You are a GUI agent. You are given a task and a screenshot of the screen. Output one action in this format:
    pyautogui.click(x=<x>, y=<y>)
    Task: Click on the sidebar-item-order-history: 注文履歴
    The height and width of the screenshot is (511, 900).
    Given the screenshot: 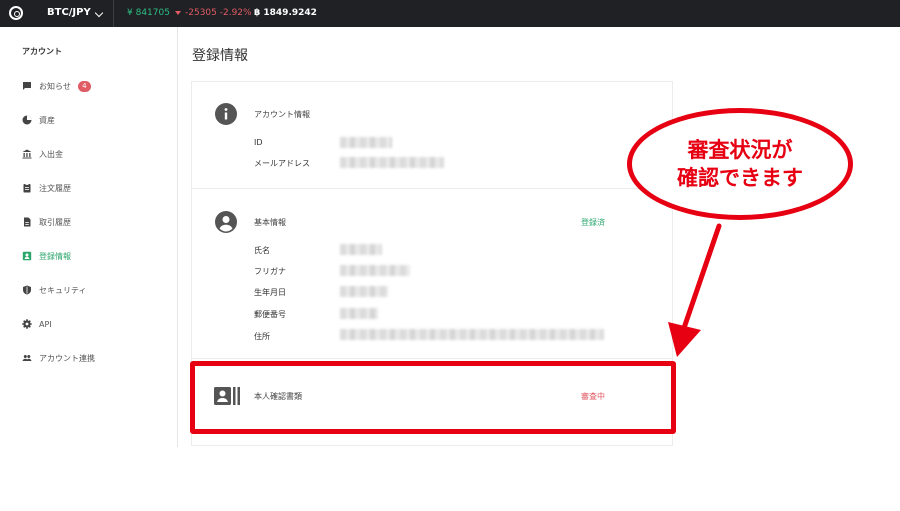 What is the action you would take?
    pyautogui.click(x=97, y=188)
    